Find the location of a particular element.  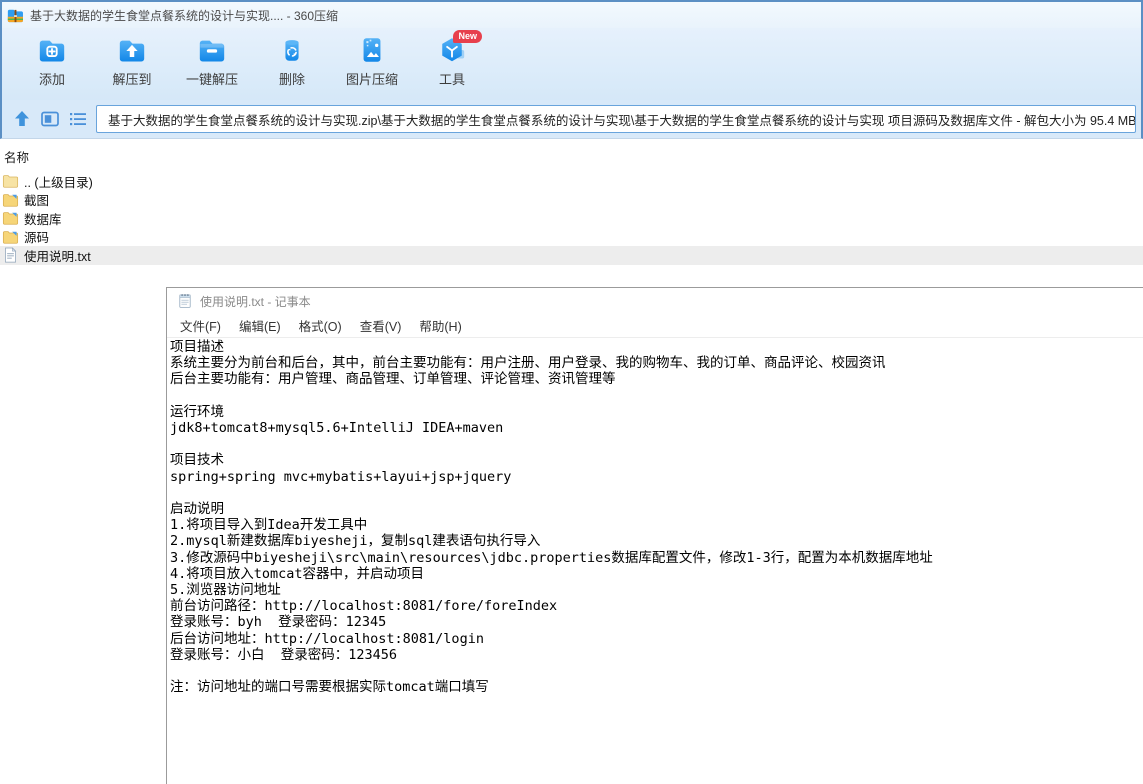

notepad-title: 使用说明.txt - 记事本 is located at coordinates (255, 301).